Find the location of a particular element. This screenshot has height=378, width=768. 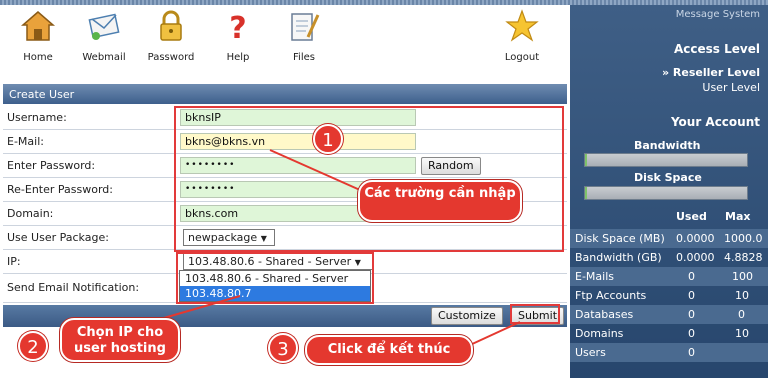

step-1-badge: 1 is located at coordinates (328, 139).